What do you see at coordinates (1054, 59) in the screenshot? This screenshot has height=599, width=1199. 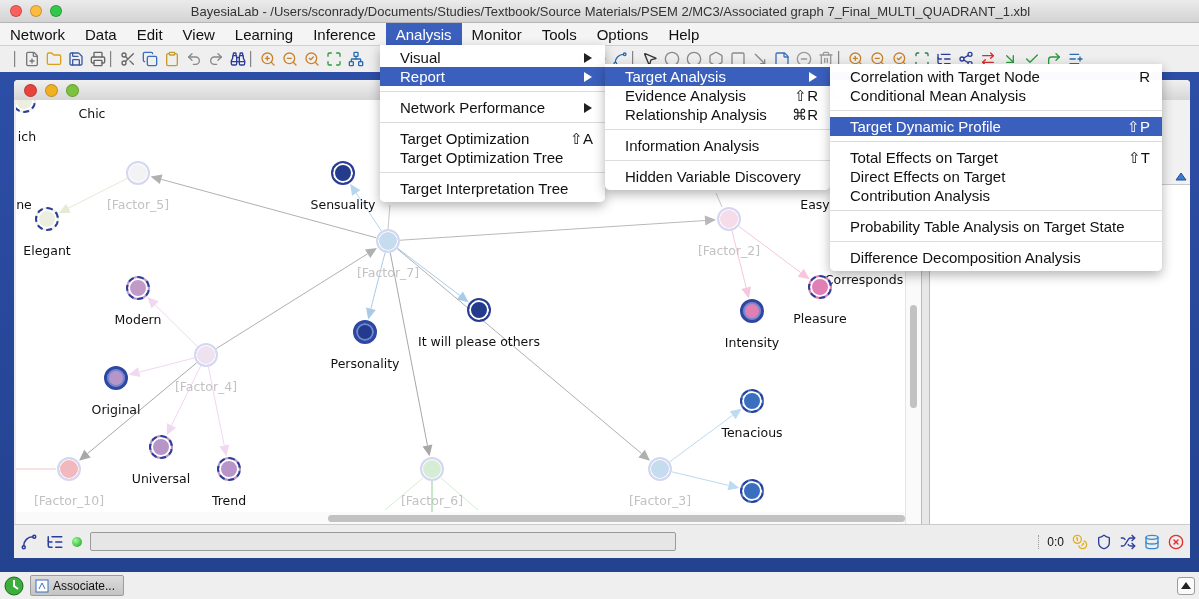 I see `corner-icon` at bounding box center [1054, 59].